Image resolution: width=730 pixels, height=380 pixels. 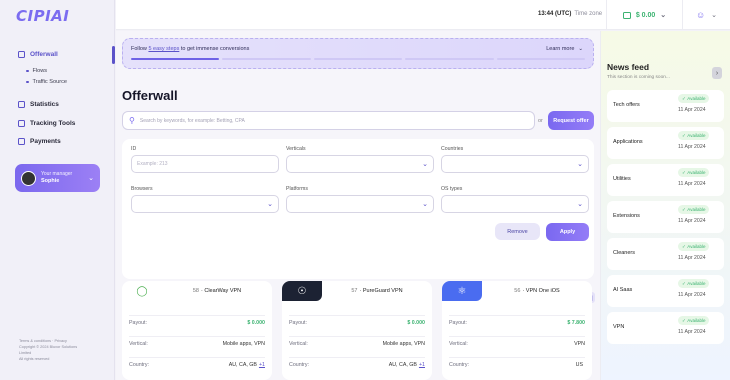 I want to click on browsers-select: ⌄, so click(x=205, y=204).